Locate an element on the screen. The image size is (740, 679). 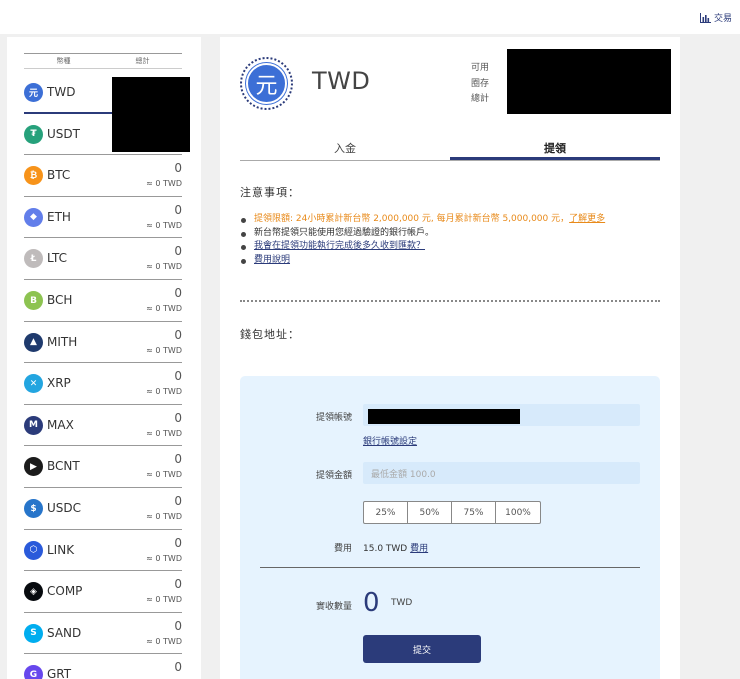
coin-name: MITH is located at coordinates (62, 341).